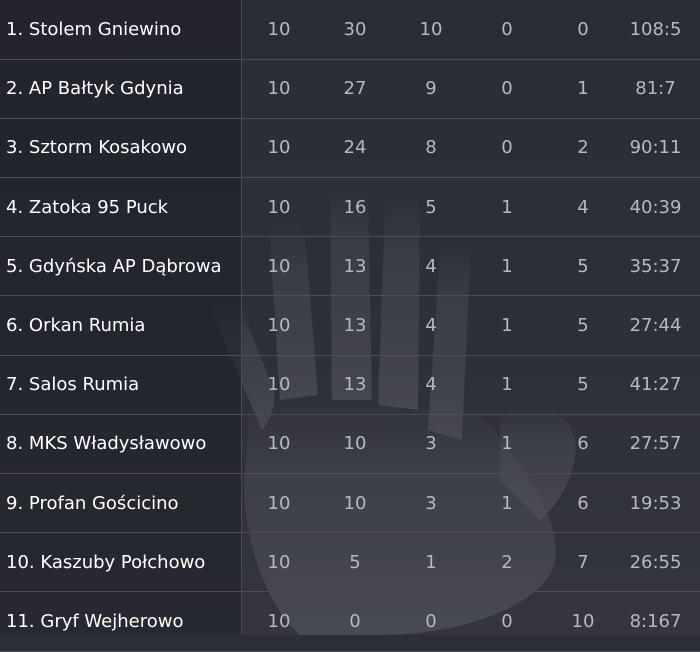 Image resolution: width=700 pixels, height=652 pixels. What do you see at coordinates (355, 621) in the screenshot?
I see `points-cell: 0` at bounding box center [355, 621].